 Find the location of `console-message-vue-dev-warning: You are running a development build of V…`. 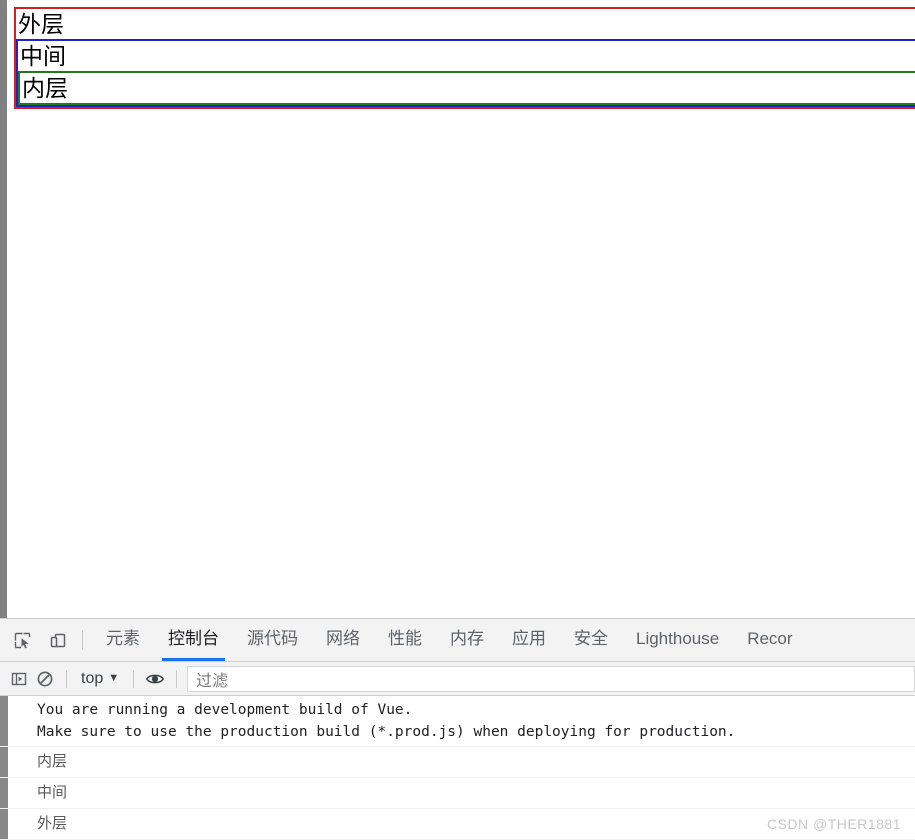

console-message-vue-dev-warning: You are running a development build of V… is located at coordinates (457, 721).